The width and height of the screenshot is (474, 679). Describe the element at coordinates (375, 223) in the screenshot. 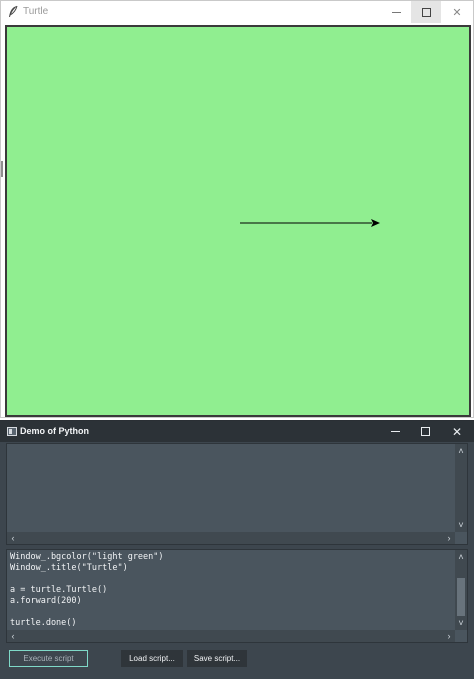

I see `turtle-arrow-icon` at that location.